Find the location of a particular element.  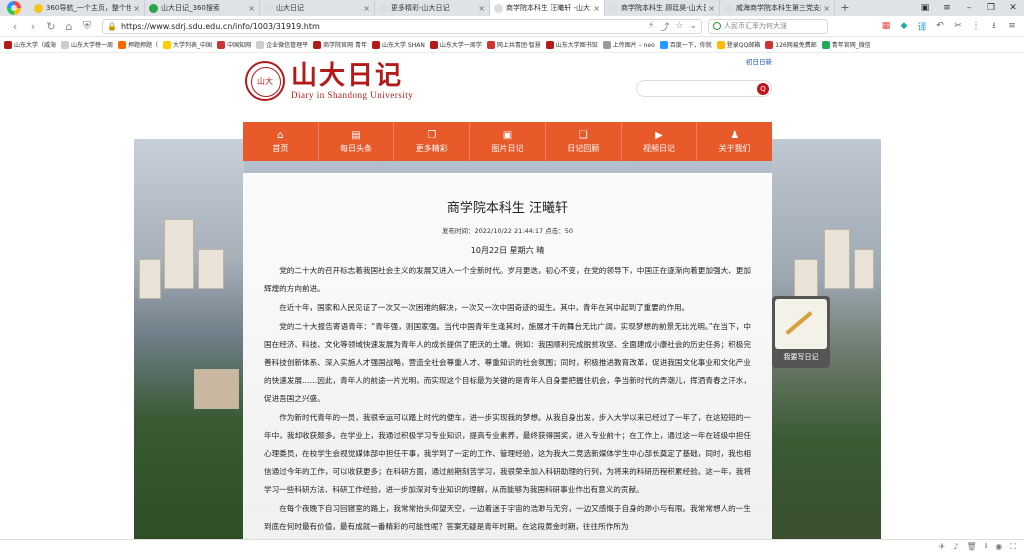

bookmark-item: 山东大学榜一周 is located at coordinates (87, 44).